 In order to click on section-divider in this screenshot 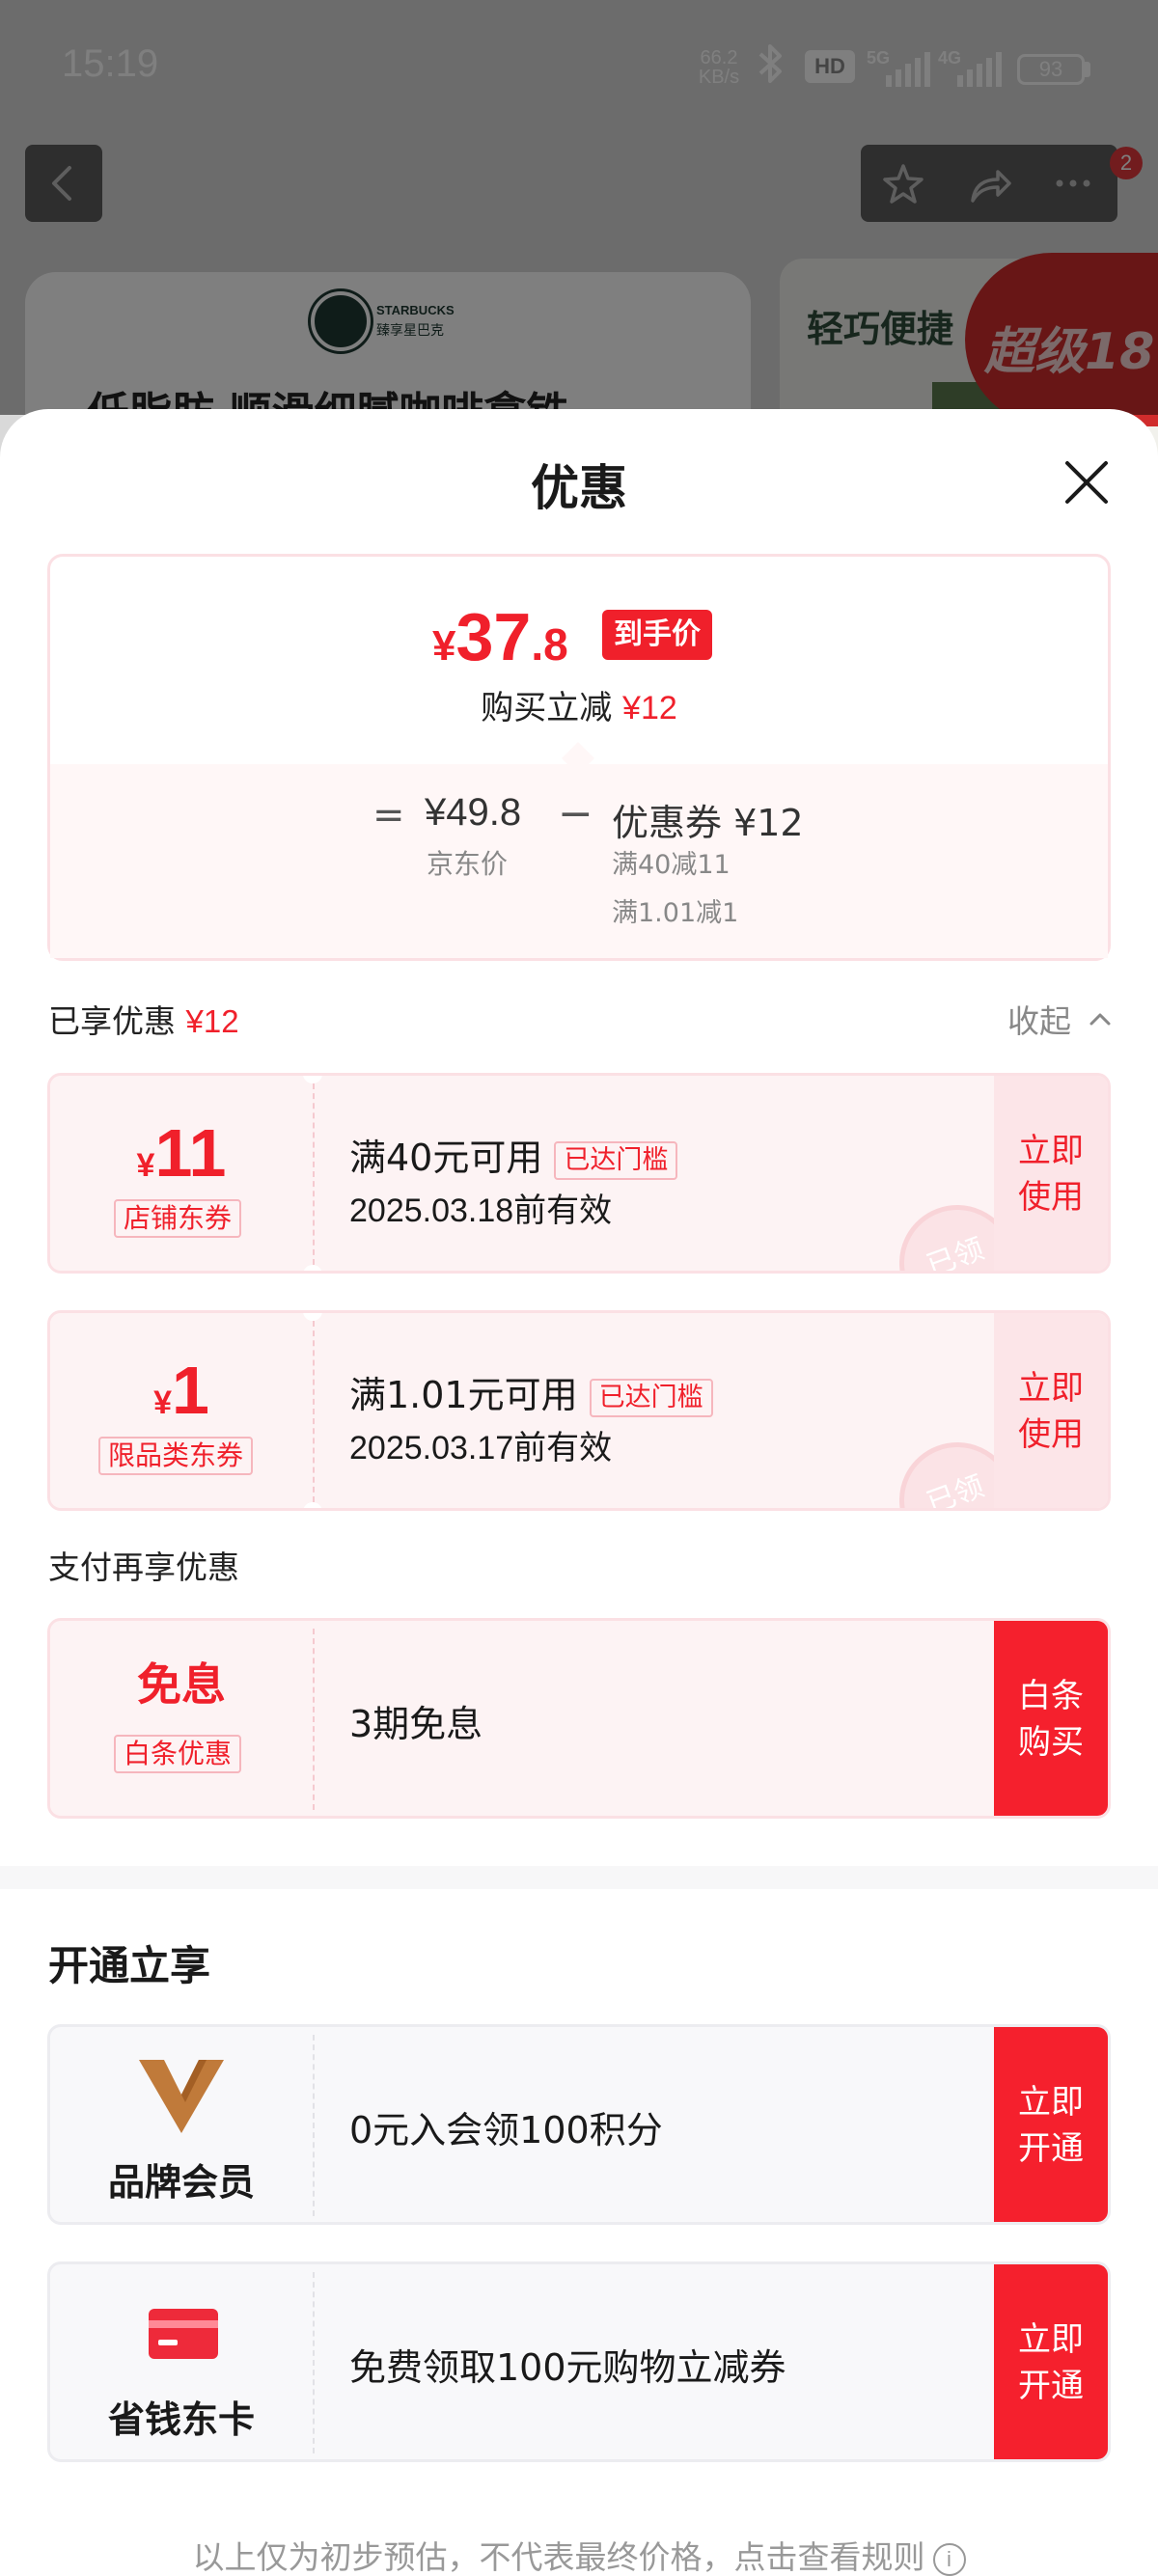, I will do `click(579, 1877)`.